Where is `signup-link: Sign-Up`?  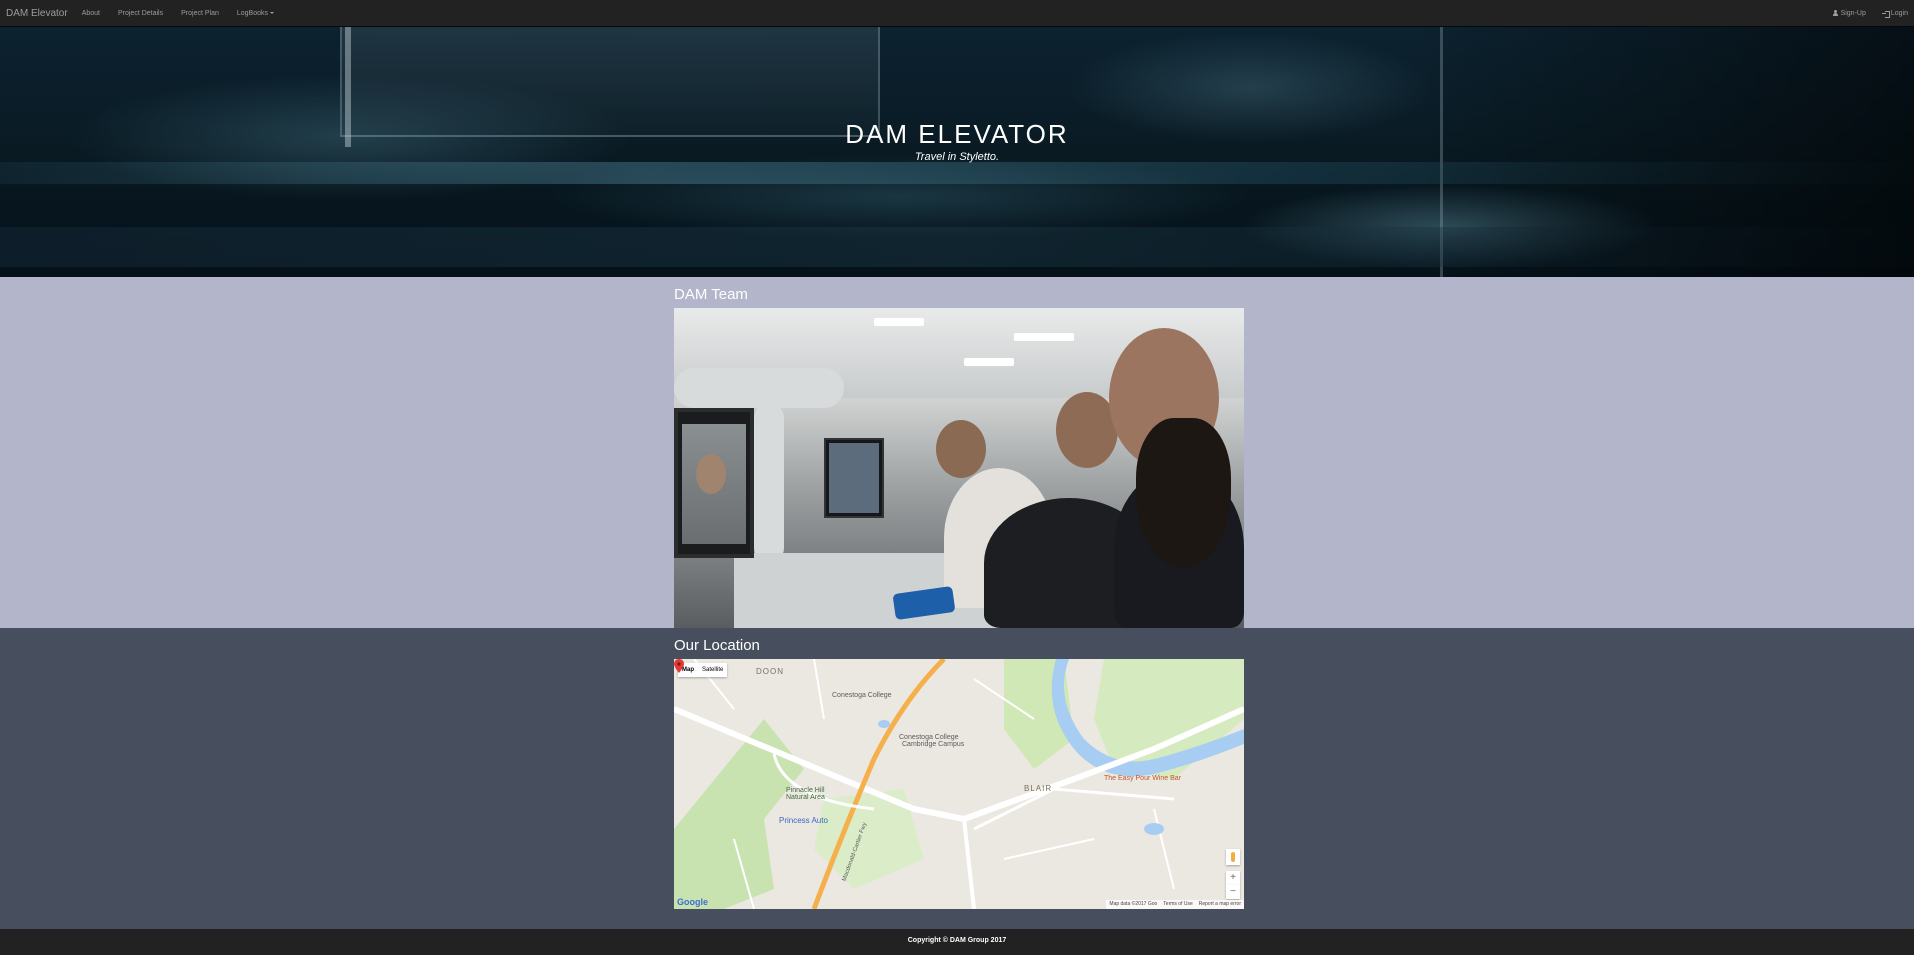
signup-link: Sign-Up is located at coordinates (1849, 13).